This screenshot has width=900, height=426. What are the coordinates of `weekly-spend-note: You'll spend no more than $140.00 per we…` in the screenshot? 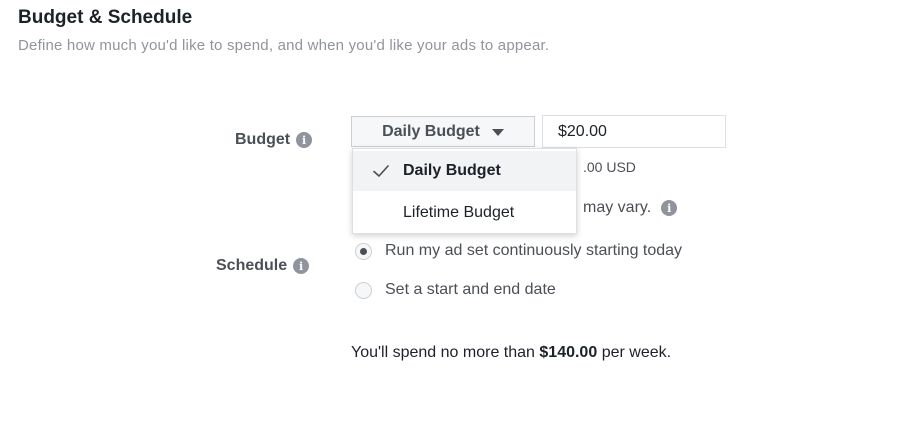 It's located at (511, 353).